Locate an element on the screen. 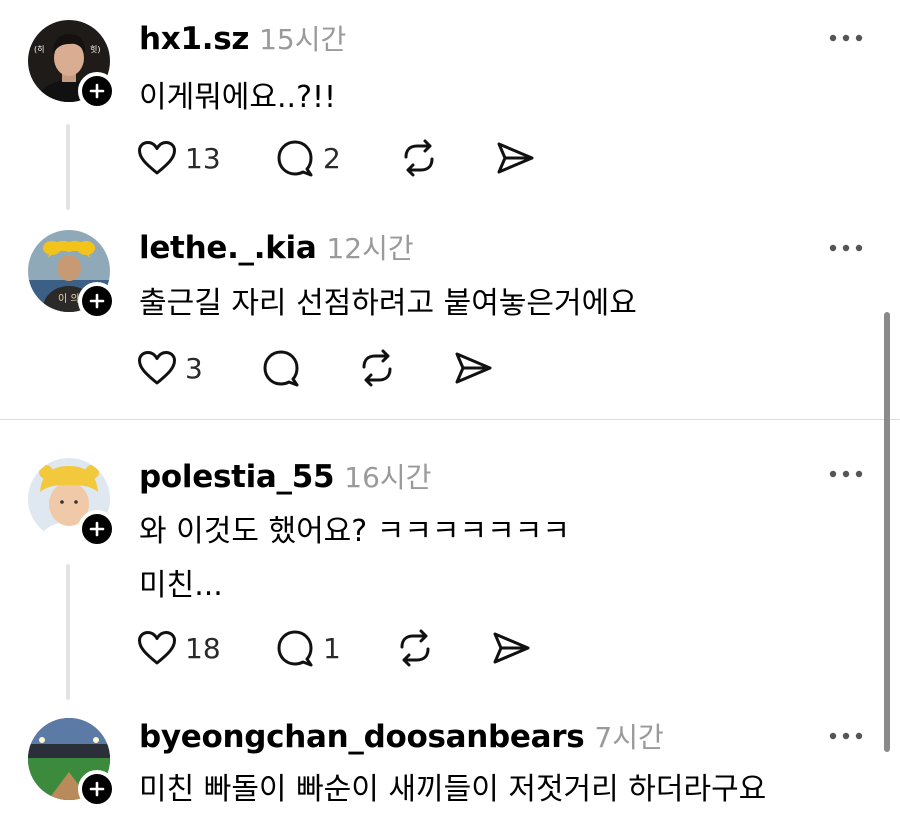 The image size is (900, 818). reply-button: 1 is located at coordinates (308, 648).